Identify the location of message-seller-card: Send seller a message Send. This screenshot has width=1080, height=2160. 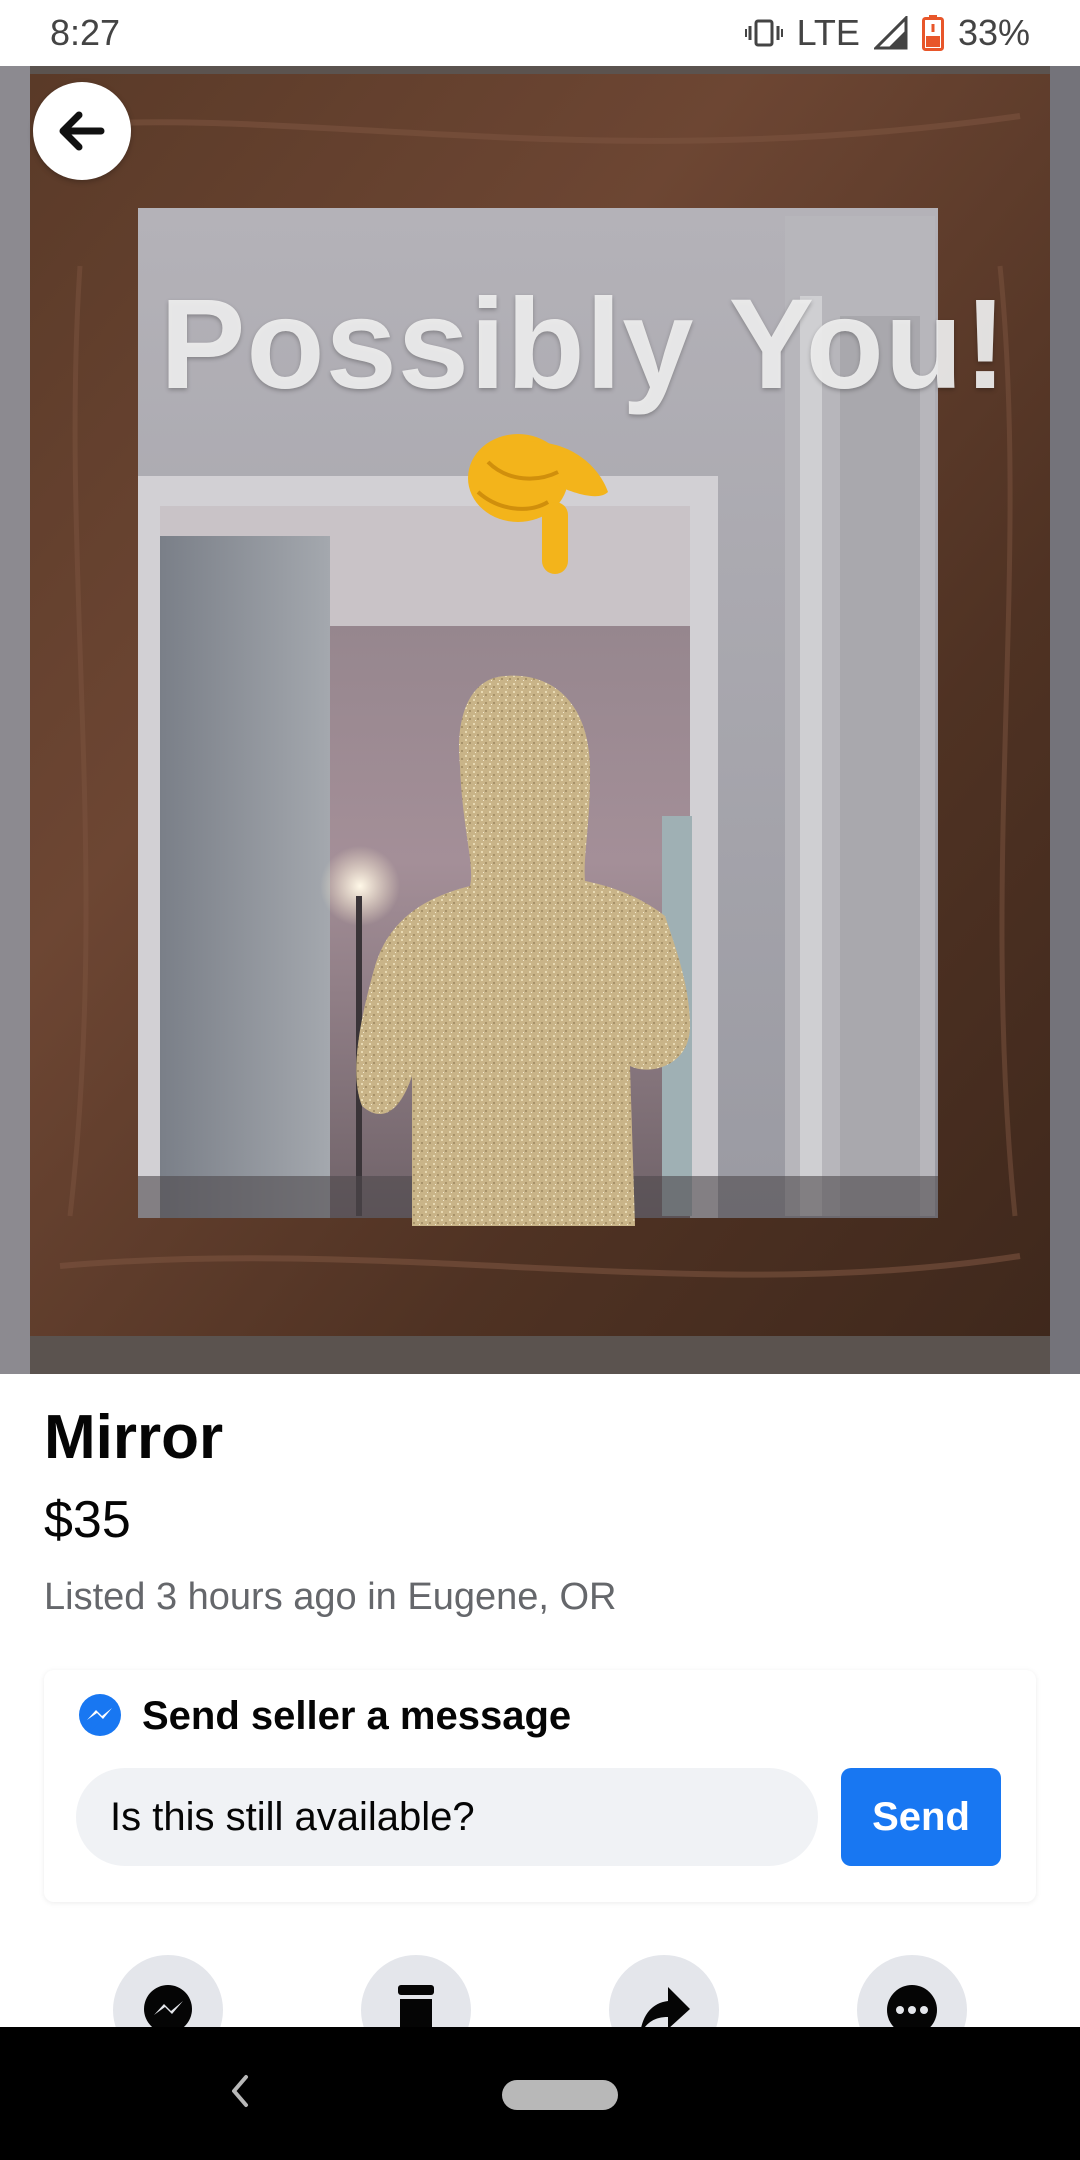
(540, 1786).